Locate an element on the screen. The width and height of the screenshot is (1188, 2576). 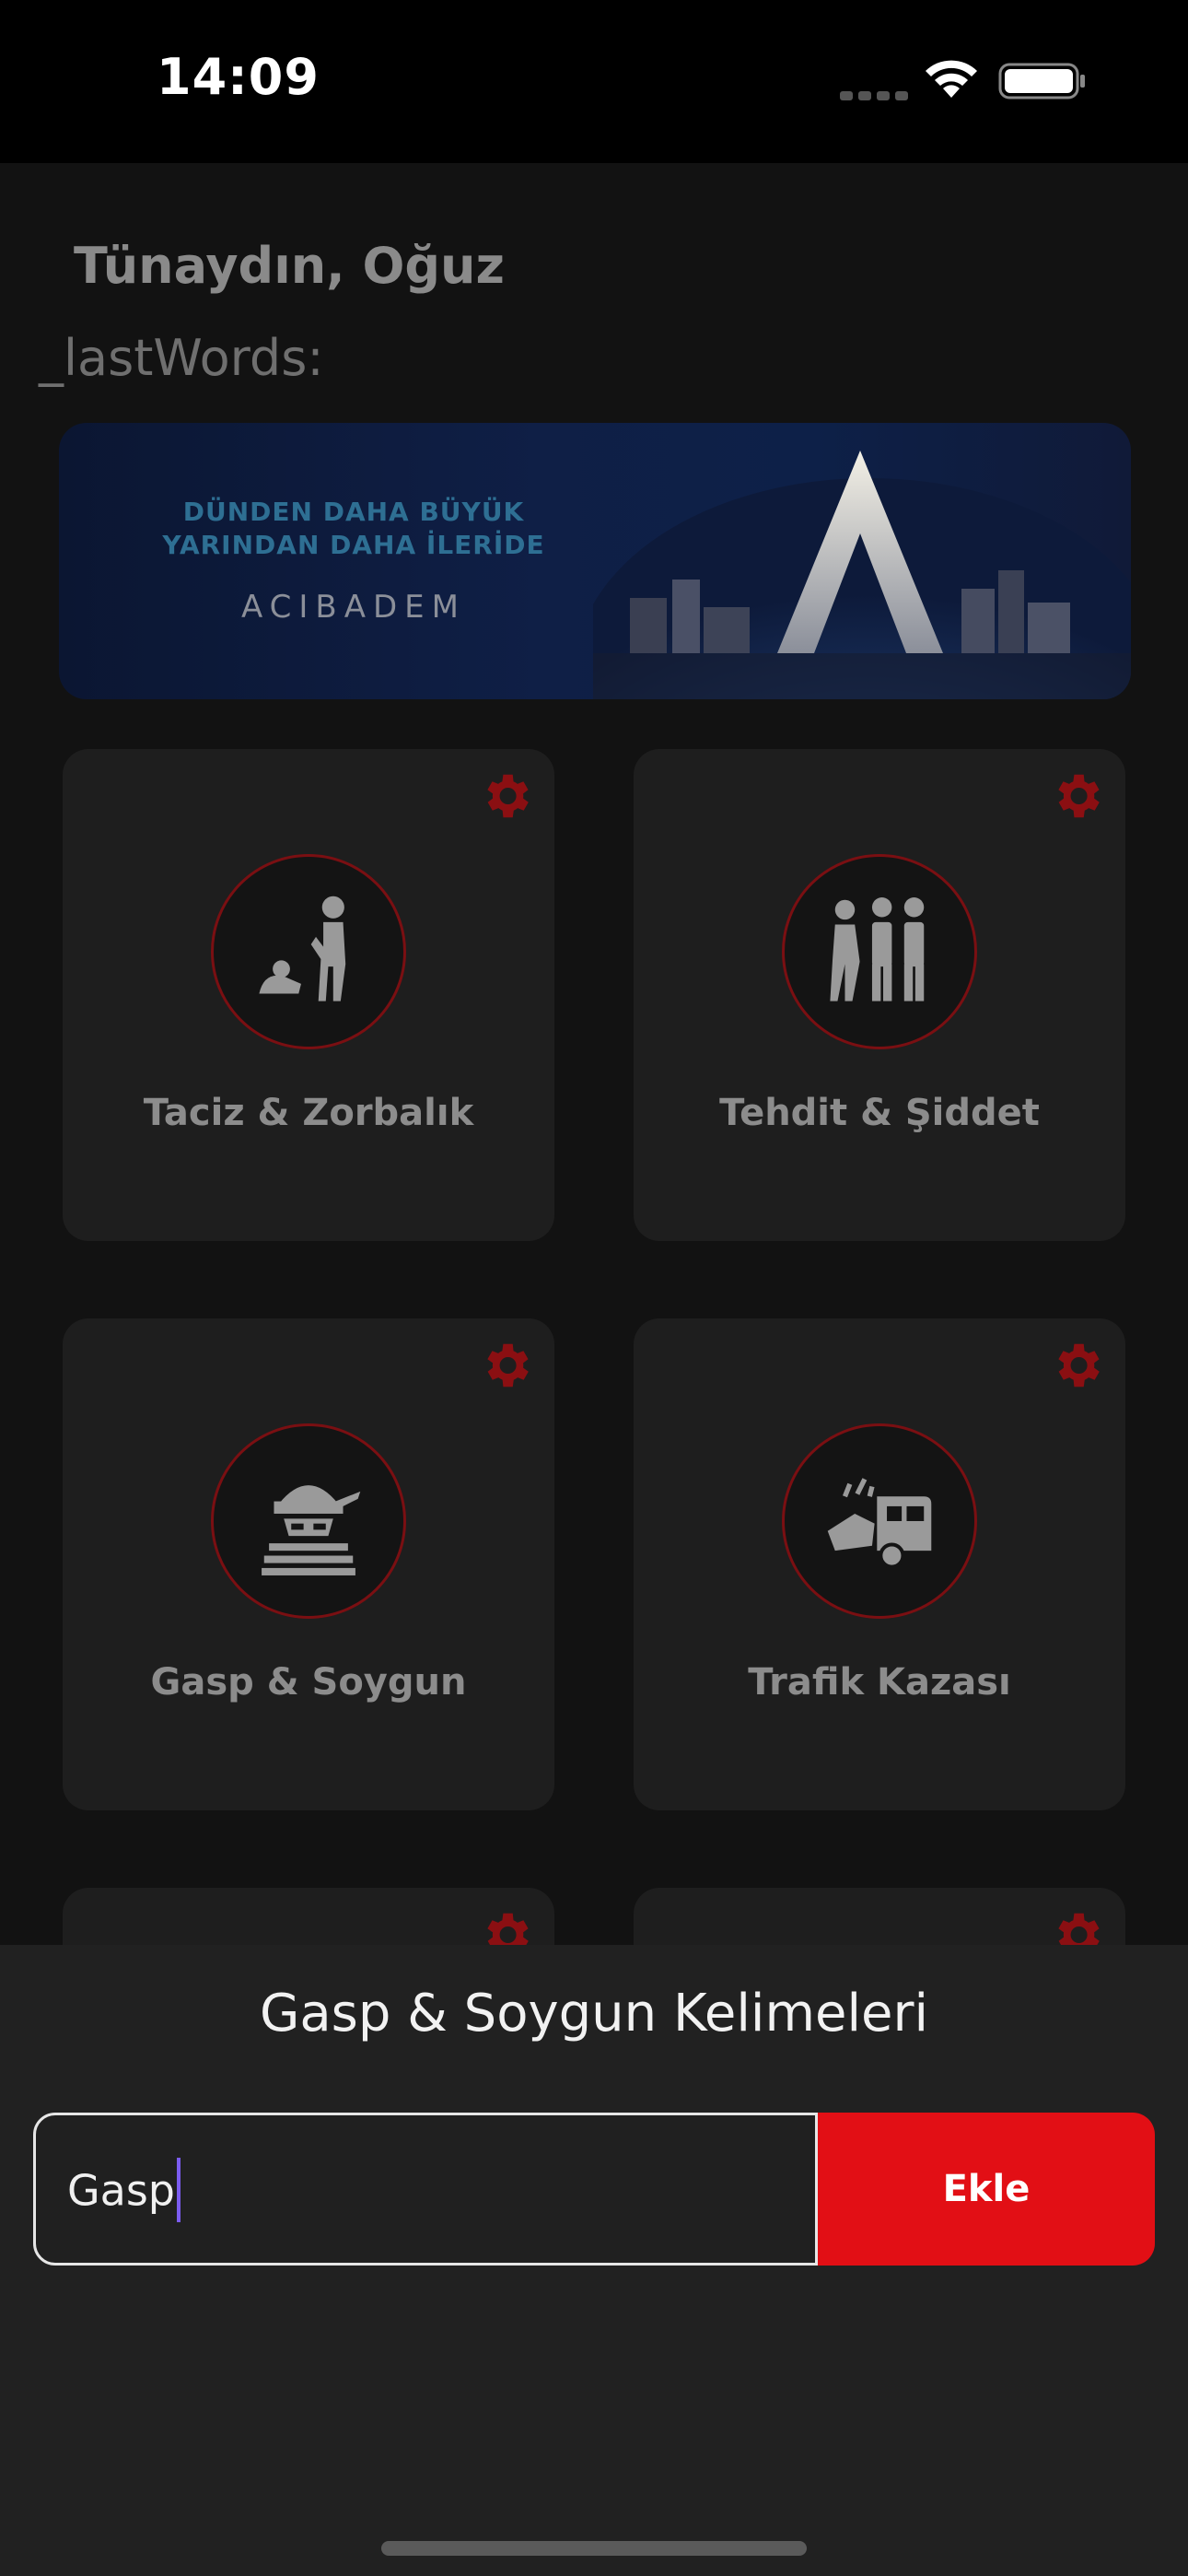
banner-line-2: YARINDAN DAHA İLERİDE is located at coordinates (353, 545).